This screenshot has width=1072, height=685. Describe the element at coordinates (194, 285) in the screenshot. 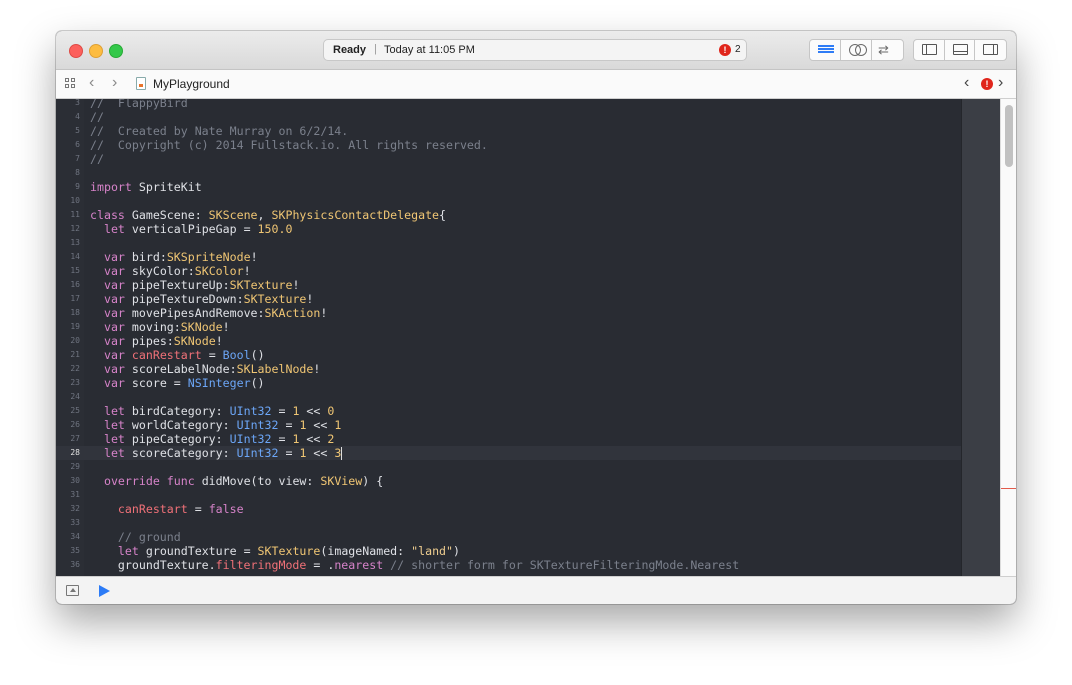

I see `code-text: var pipeTextureUp:SKTexture!` at that location.